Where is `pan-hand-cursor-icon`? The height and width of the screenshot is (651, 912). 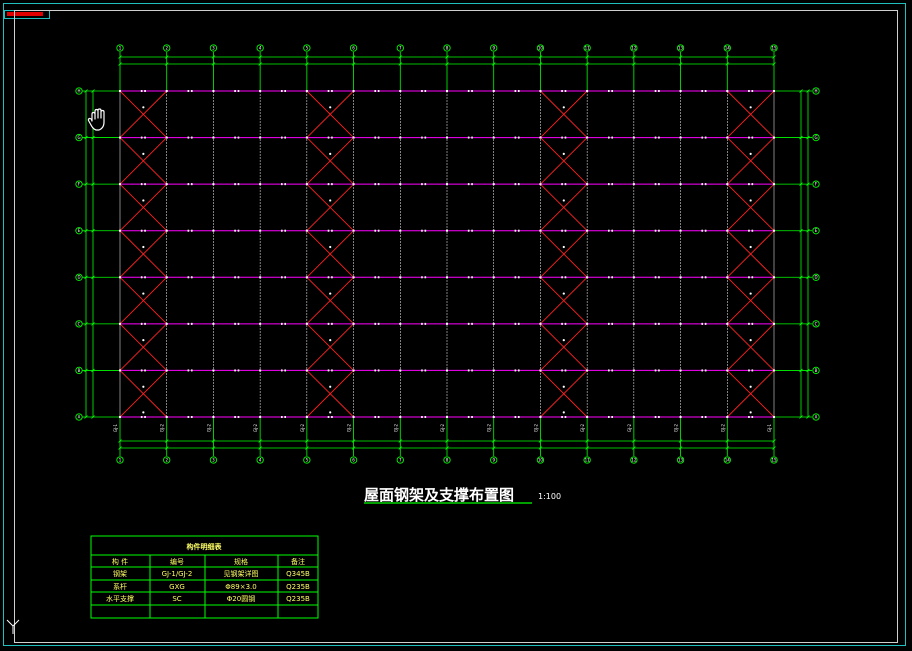 pan-hand-cursor-icon is located at coordinates (96, 119).